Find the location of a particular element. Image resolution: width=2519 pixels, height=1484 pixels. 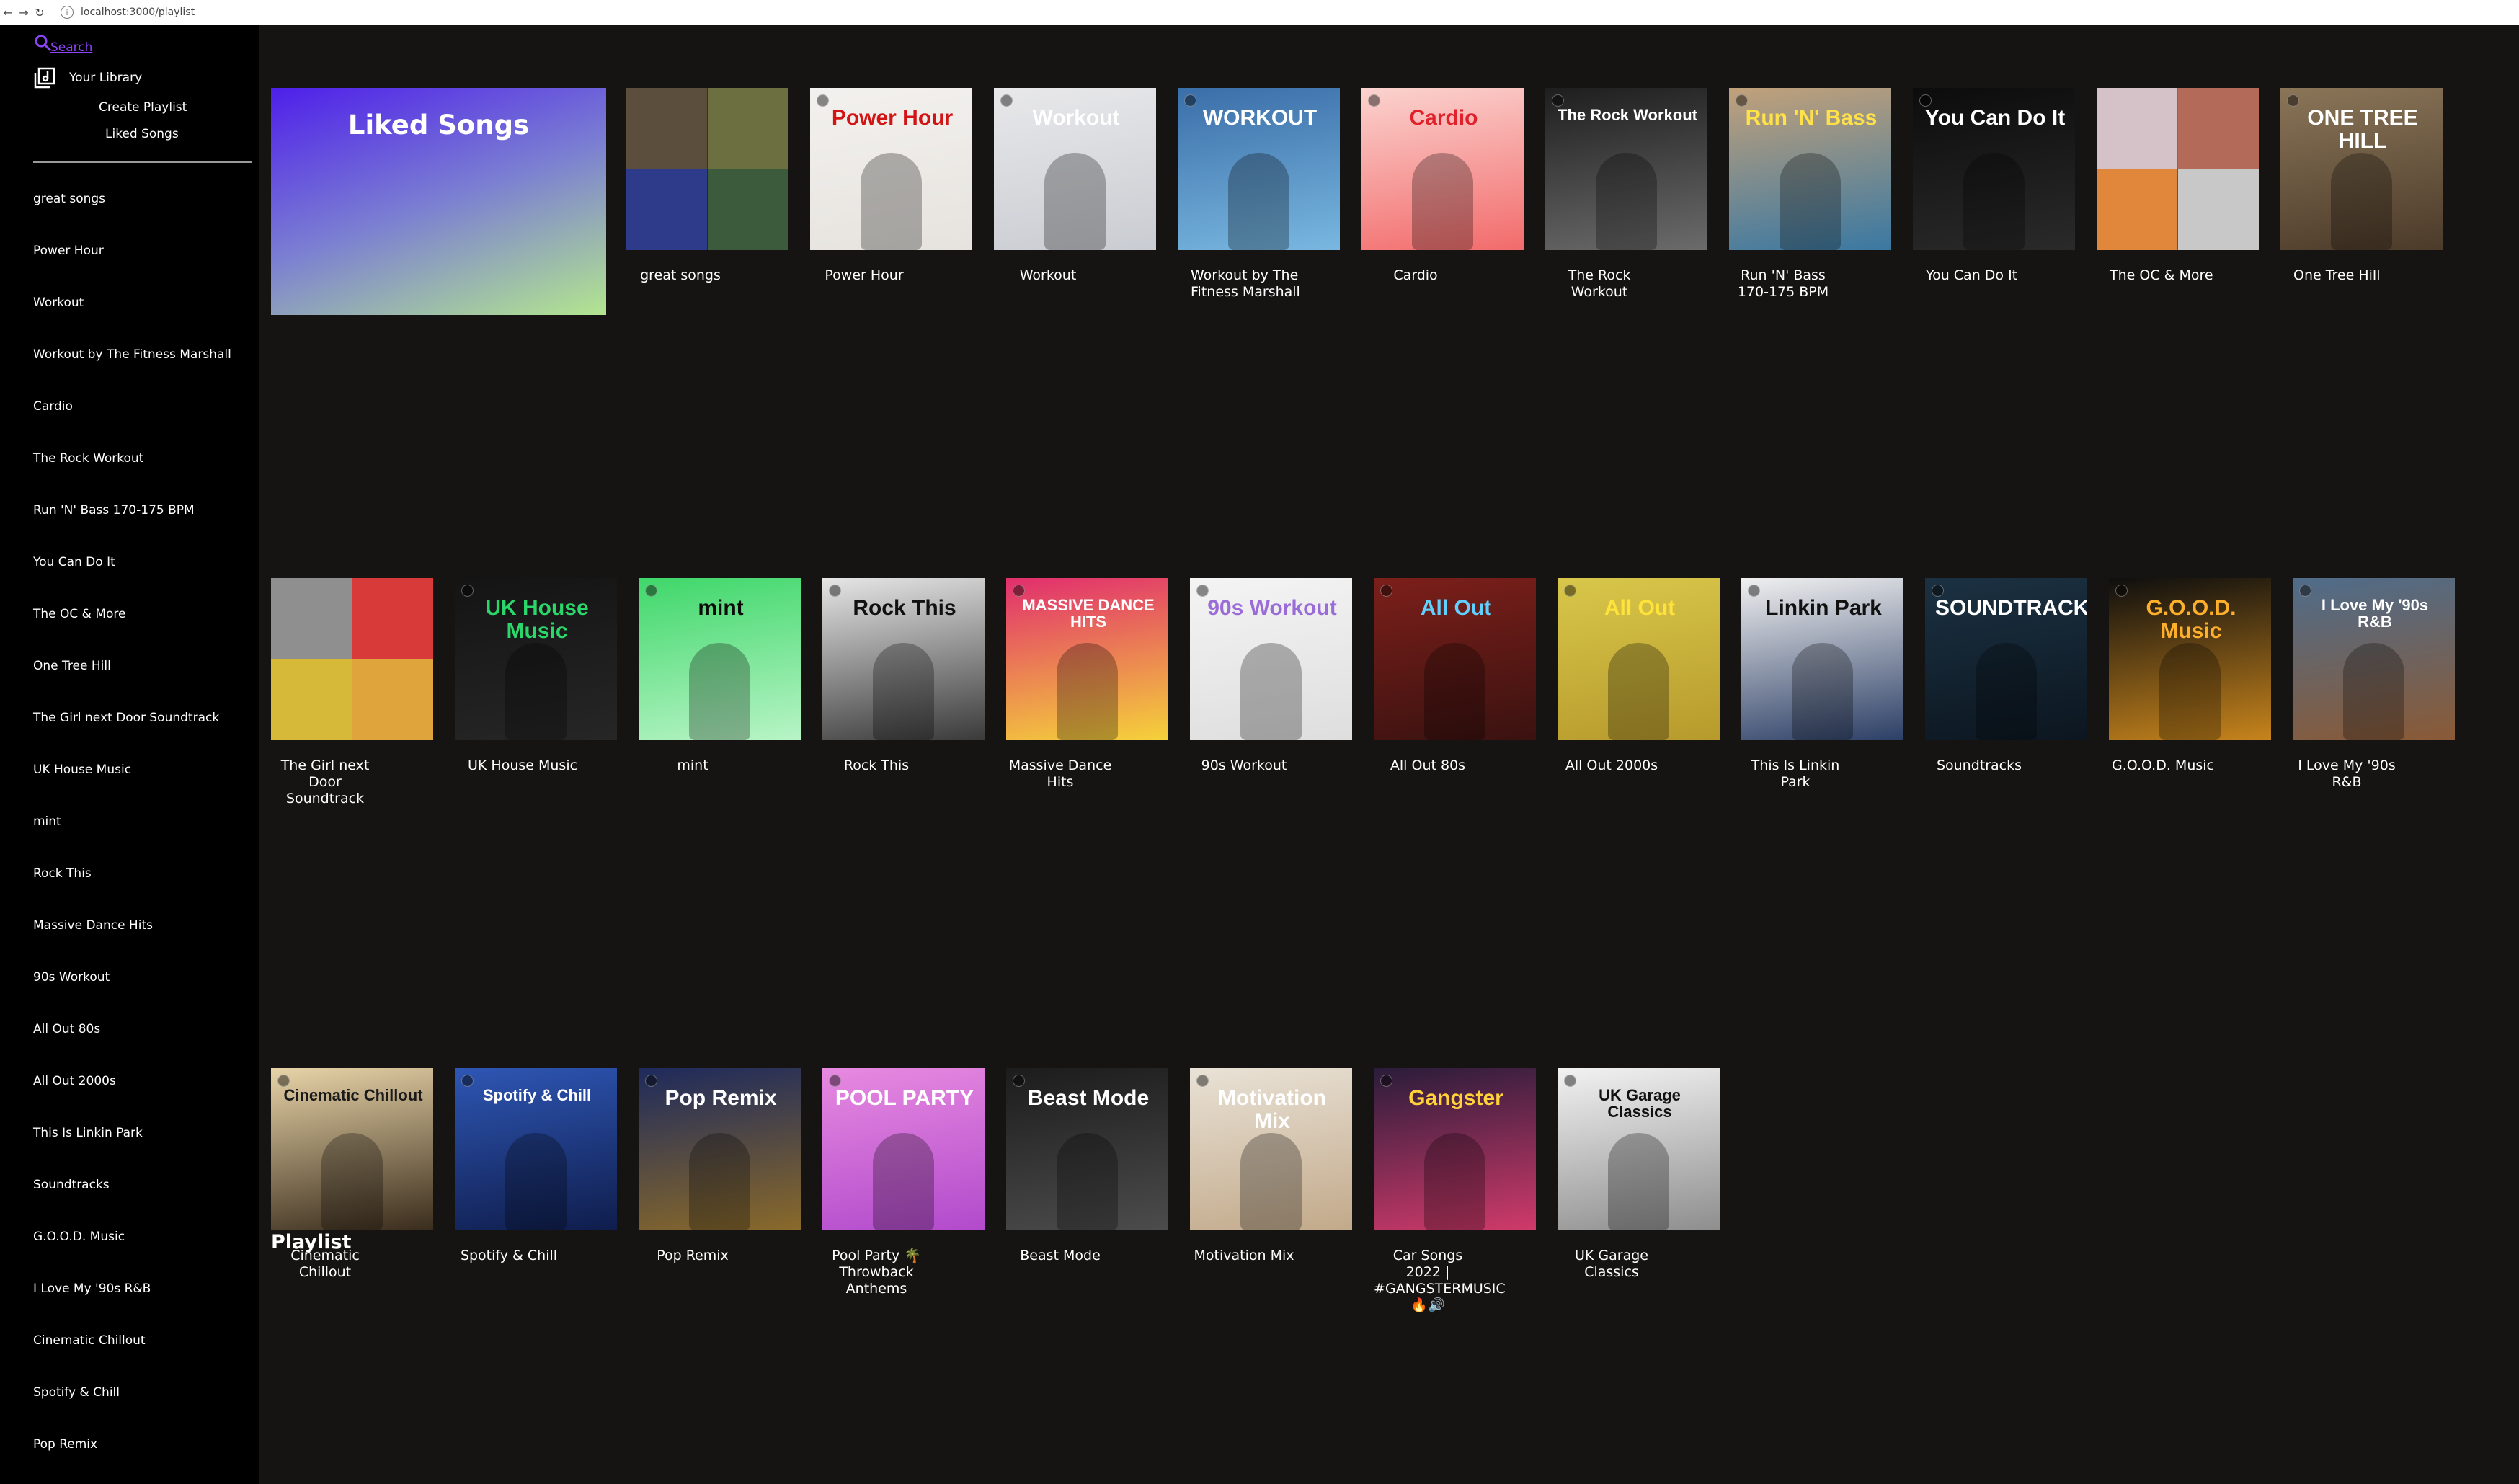

playlist-card: Cardio Cardio is located at coordinates (1442, 185).